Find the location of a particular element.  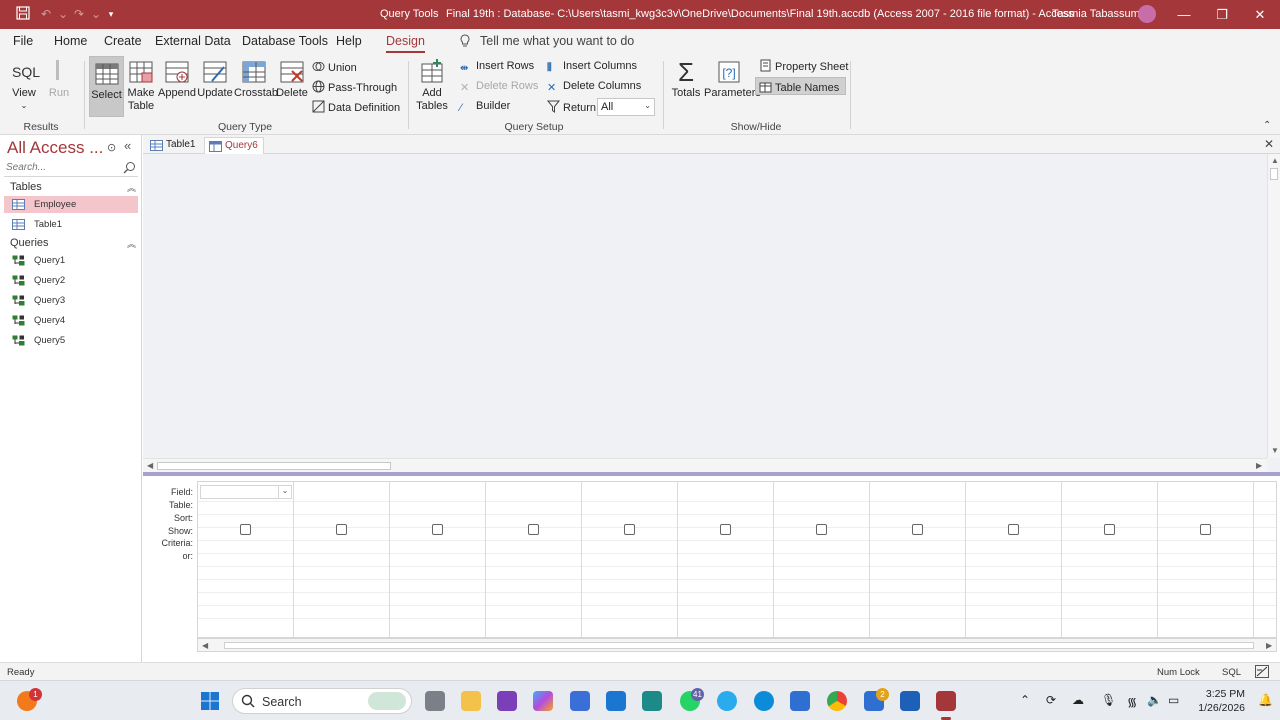

windows-start-icon is located at coordinates (210, 701).